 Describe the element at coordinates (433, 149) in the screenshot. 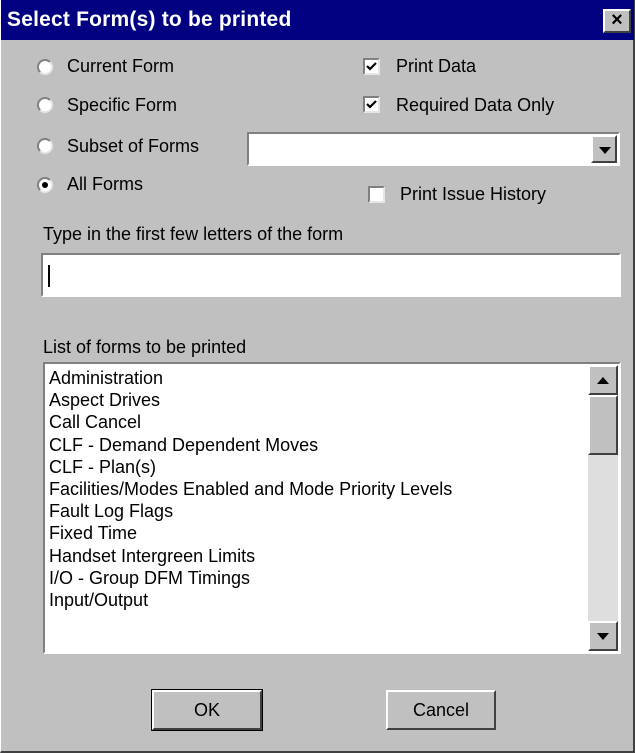

I see `subset-forms-dropdown` at that location.